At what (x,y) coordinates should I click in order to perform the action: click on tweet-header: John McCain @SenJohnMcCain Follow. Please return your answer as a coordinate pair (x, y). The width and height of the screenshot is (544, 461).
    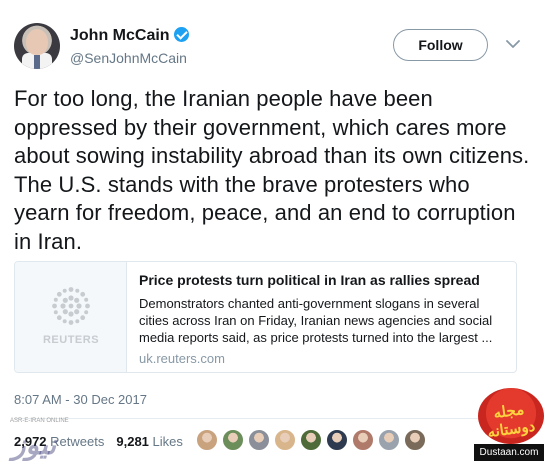
    Looking at the image, I should click on (272, 47).